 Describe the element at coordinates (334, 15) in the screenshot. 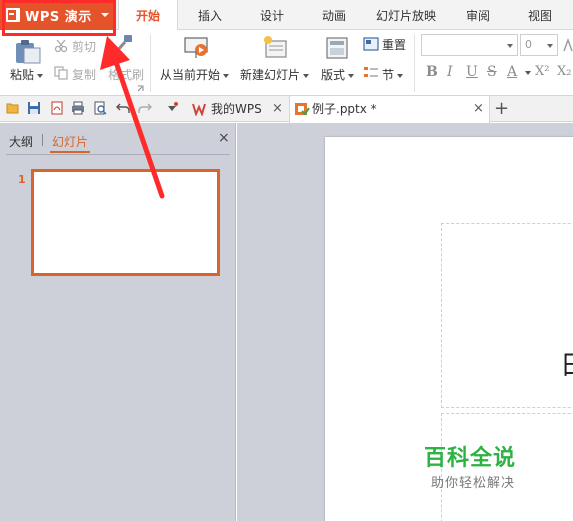

I see `tab-animation: 动画` at that location.